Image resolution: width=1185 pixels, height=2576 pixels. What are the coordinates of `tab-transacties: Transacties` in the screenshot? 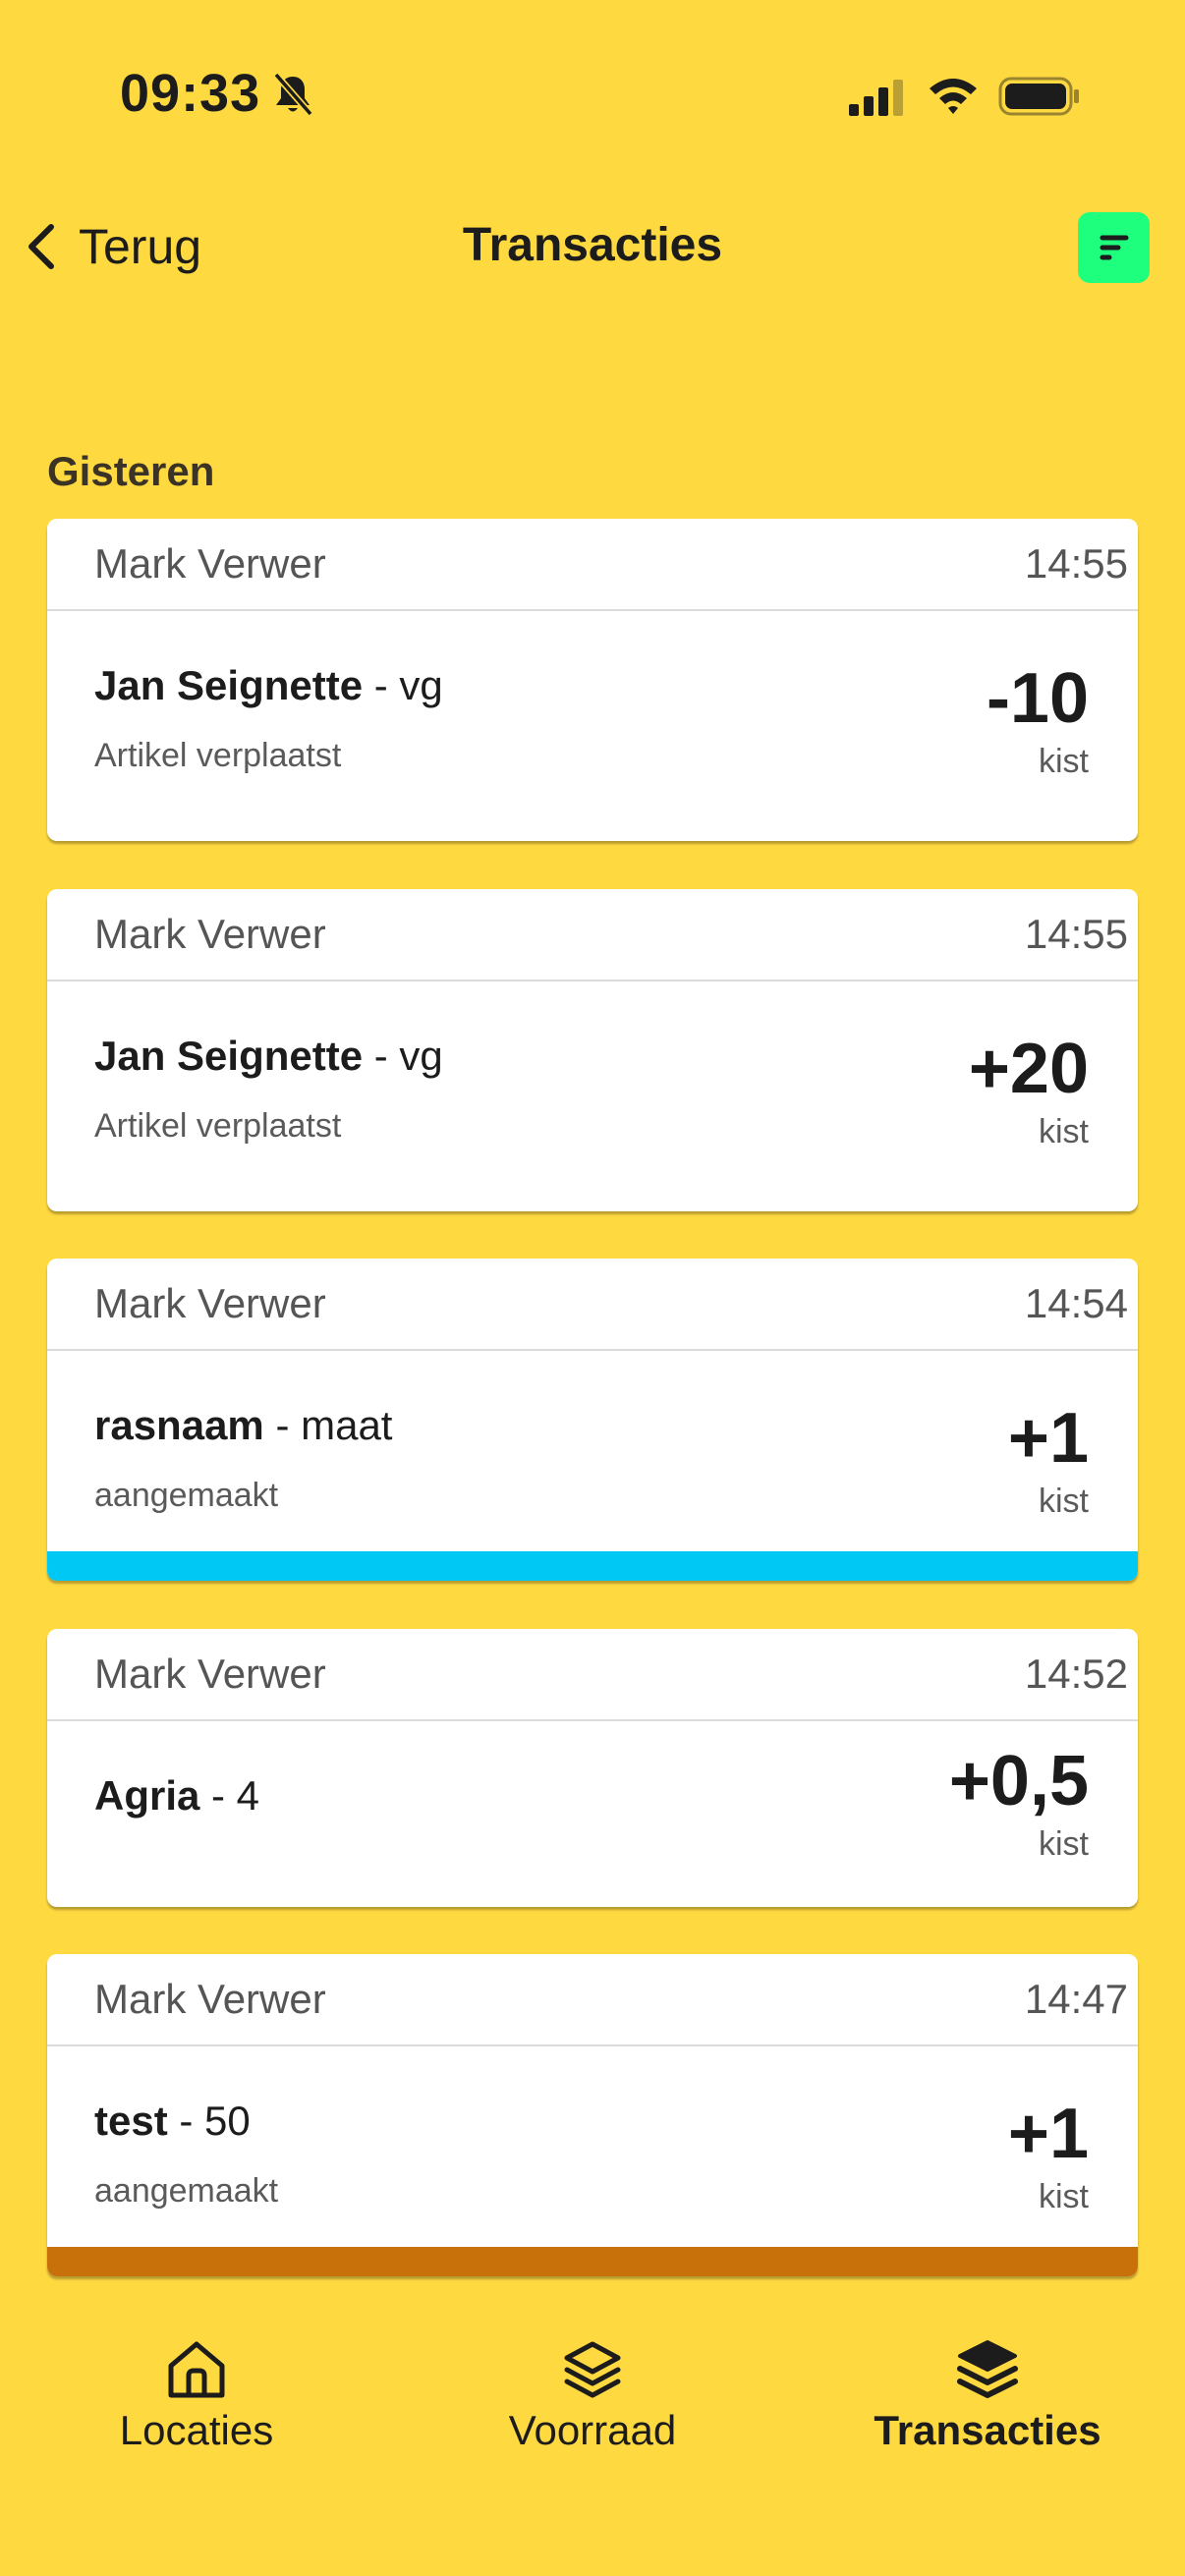 It's located at (988, 2405).